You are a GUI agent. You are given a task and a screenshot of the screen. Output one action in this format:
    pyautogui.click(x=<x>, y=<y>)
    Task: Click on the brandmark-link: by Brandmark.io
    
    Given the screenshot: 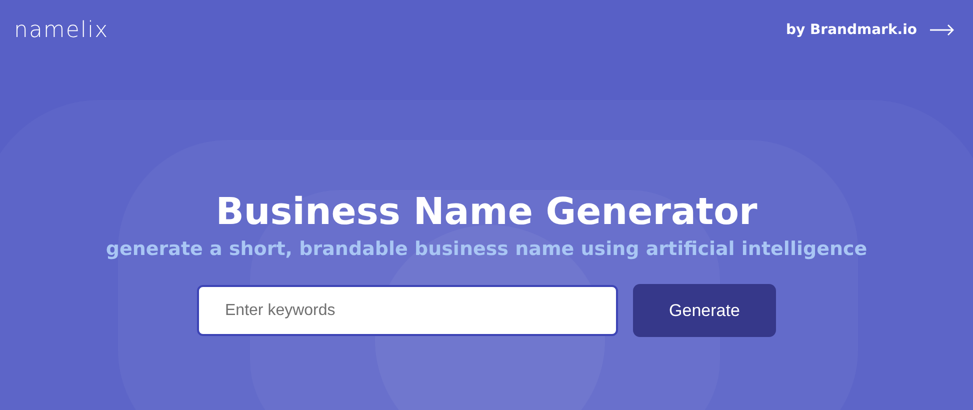 What is the action you would take?
    pyautogui.click(x=870, y=30)
    